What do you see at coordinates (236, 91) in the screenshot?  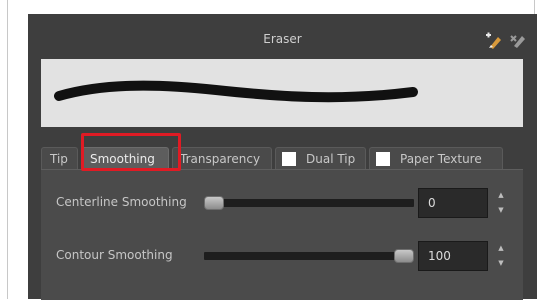 I see `stroke-preview-line` at bounding box center [236, 91].